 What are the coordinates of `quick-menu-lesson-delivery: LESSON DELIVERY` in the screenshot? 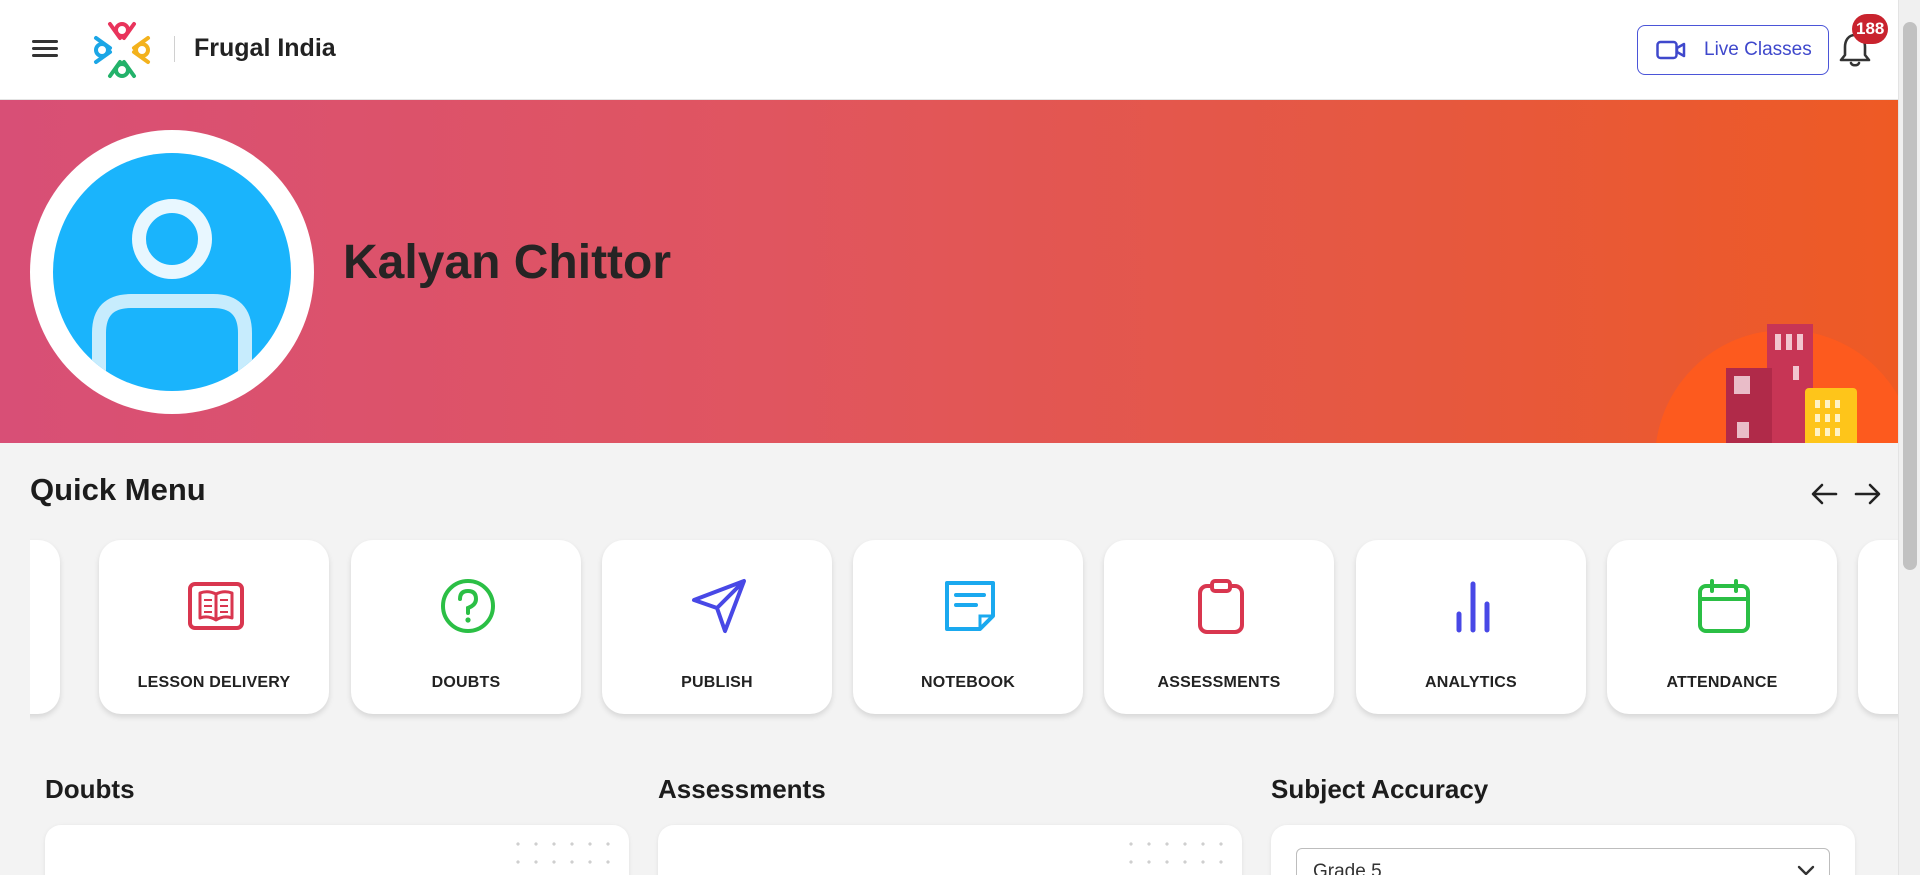 It's located at (214, 627).